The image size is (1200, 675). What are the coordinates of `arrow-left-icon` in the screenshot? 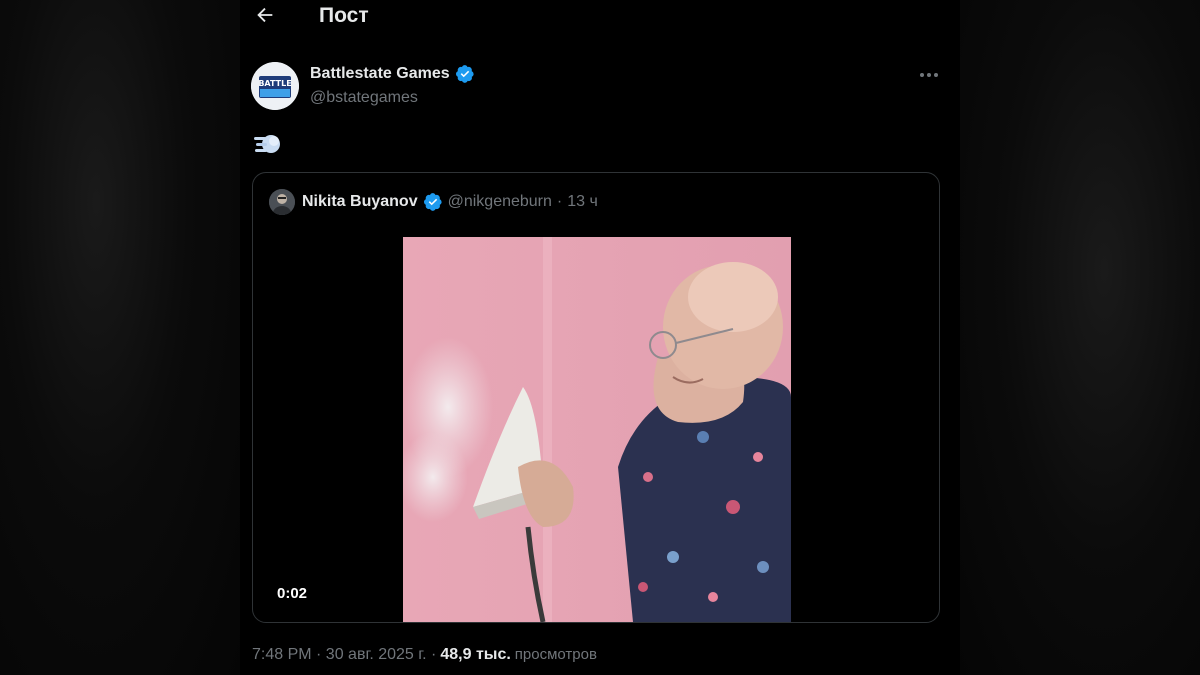 It's located at (265, 15).